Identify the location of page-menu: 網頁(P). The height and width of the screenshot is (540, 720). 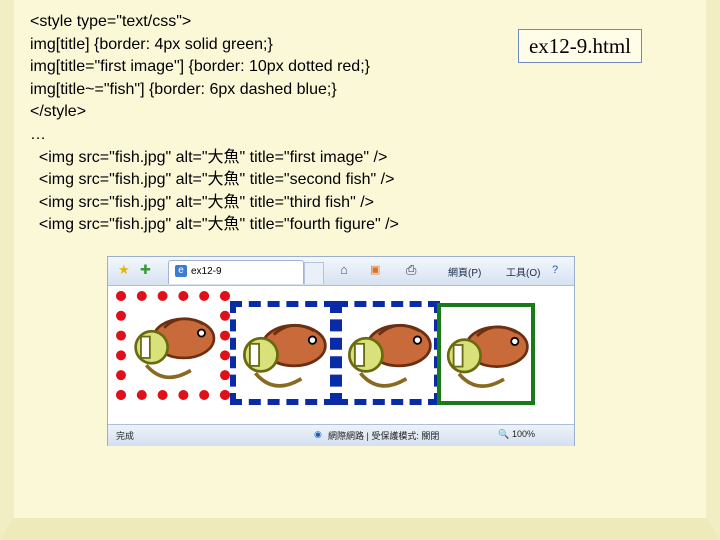
(464, 271).